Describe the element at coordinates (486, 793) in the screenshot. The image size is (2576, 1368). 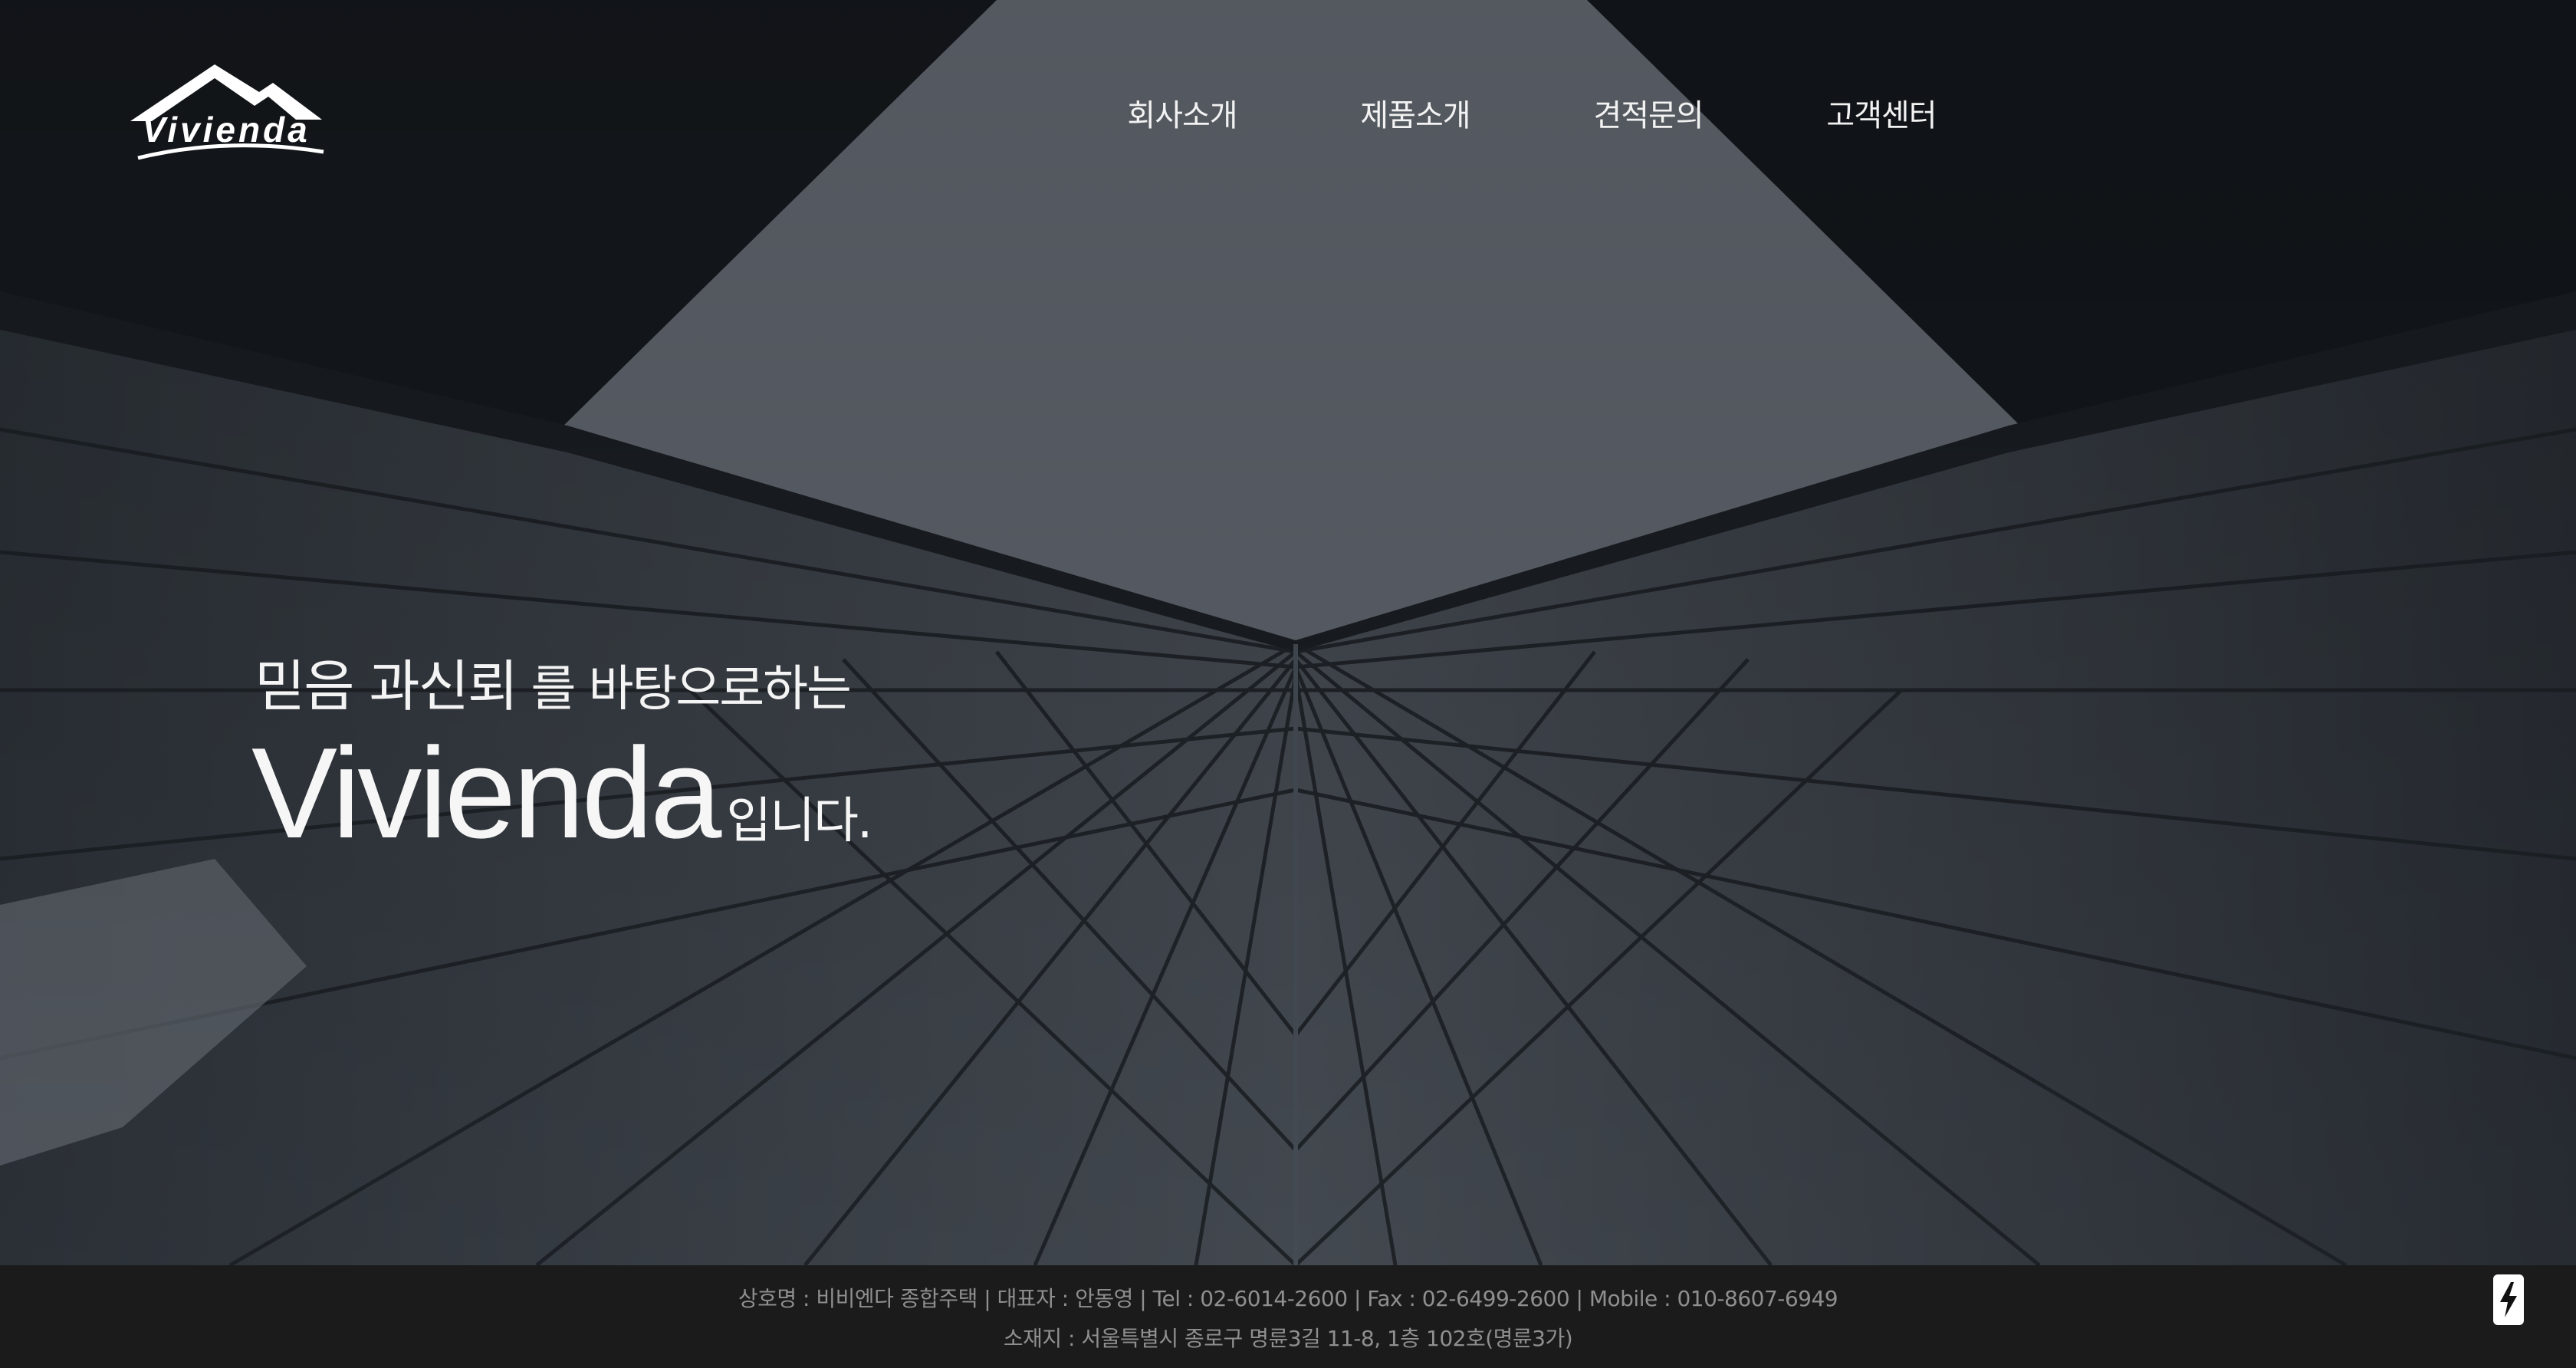
I see `hero-brand-name: Vivienda` at that location.